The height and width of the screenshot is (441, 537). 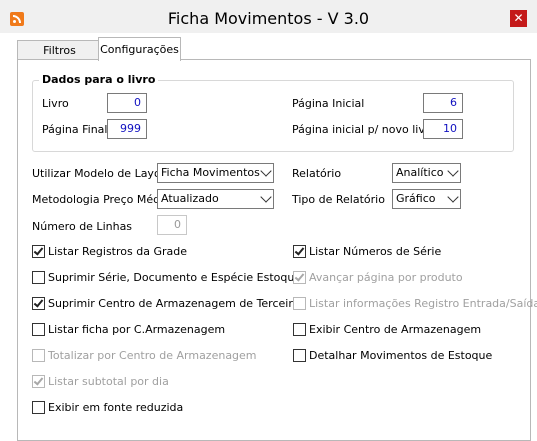 I want to click on modelo-layout-select: Ficha Movimentos, so click(x=215, y=173).